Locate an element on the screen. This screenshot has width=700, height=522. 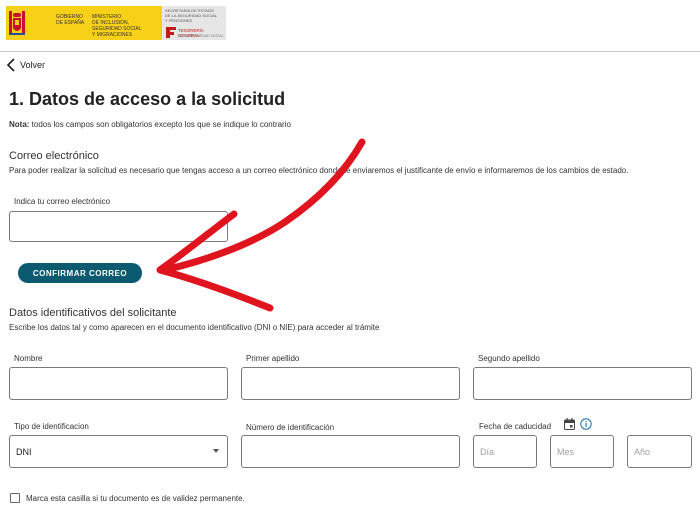
validez-permanente-checkbox is located at coordinates (15, 498).